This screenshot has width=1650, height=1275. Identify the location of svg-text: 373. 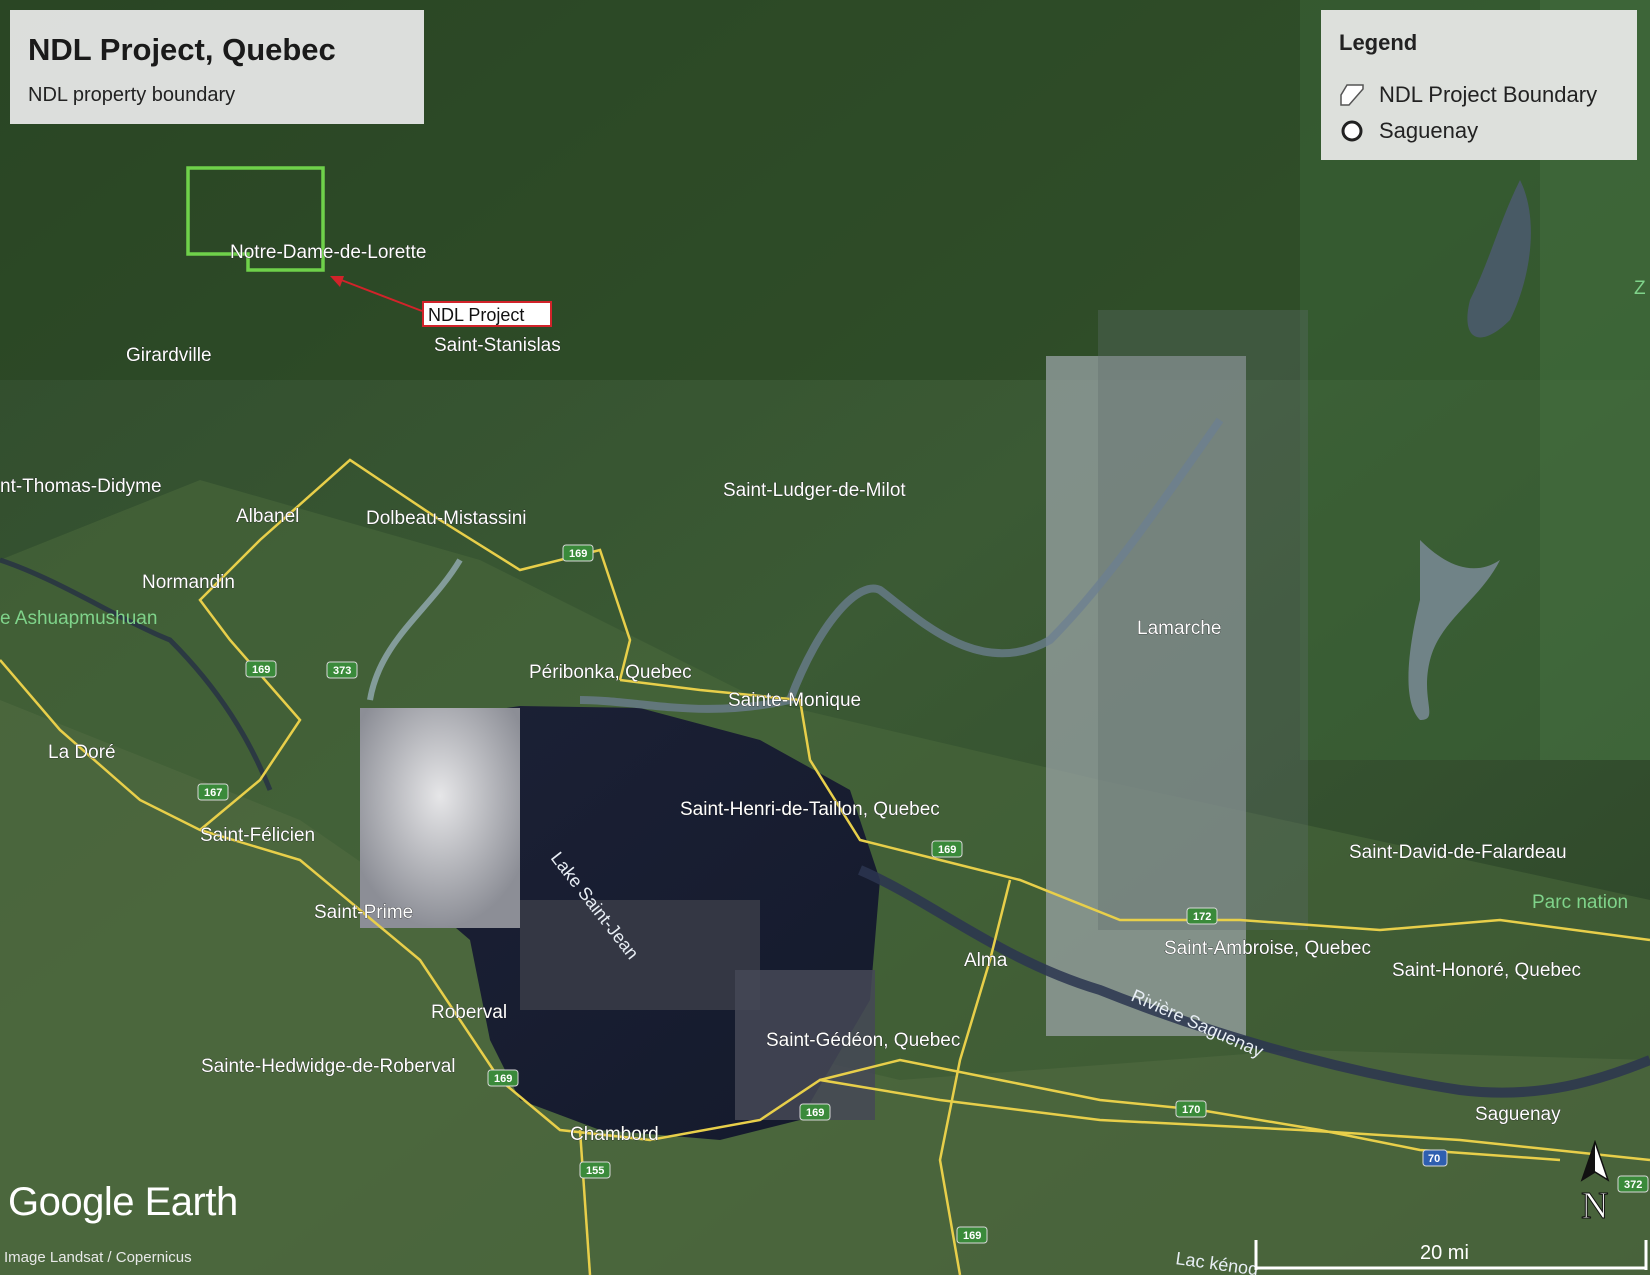
(342, 671).